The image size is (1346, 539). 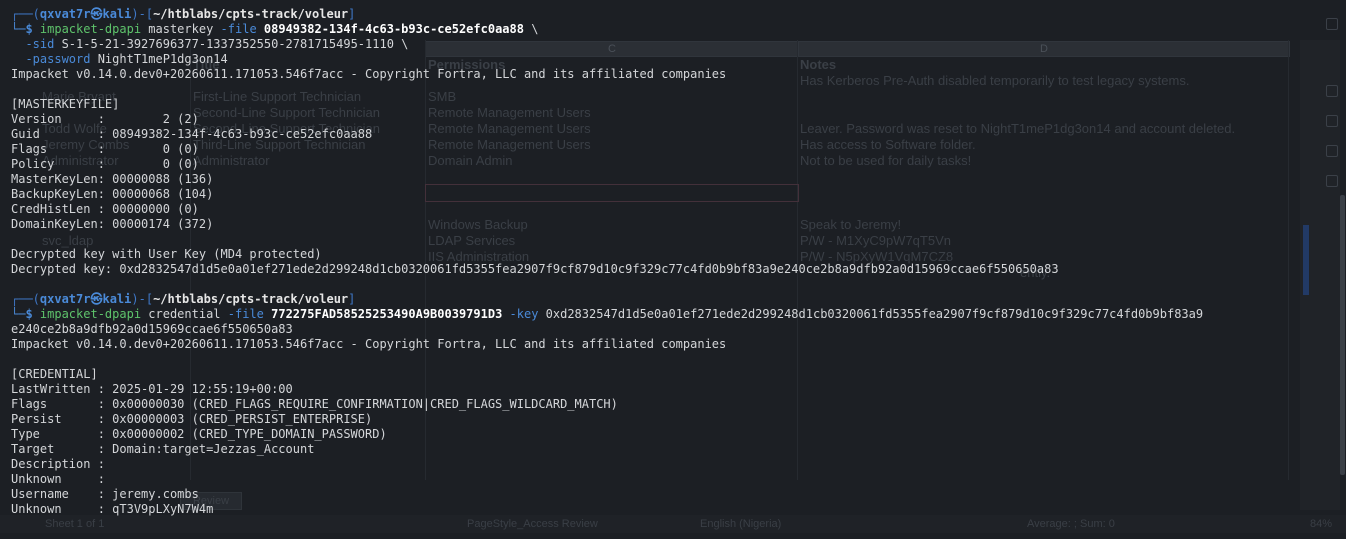 I want to click on status-sheet: Sheet 1 of 1, so click(x=75, y=524).